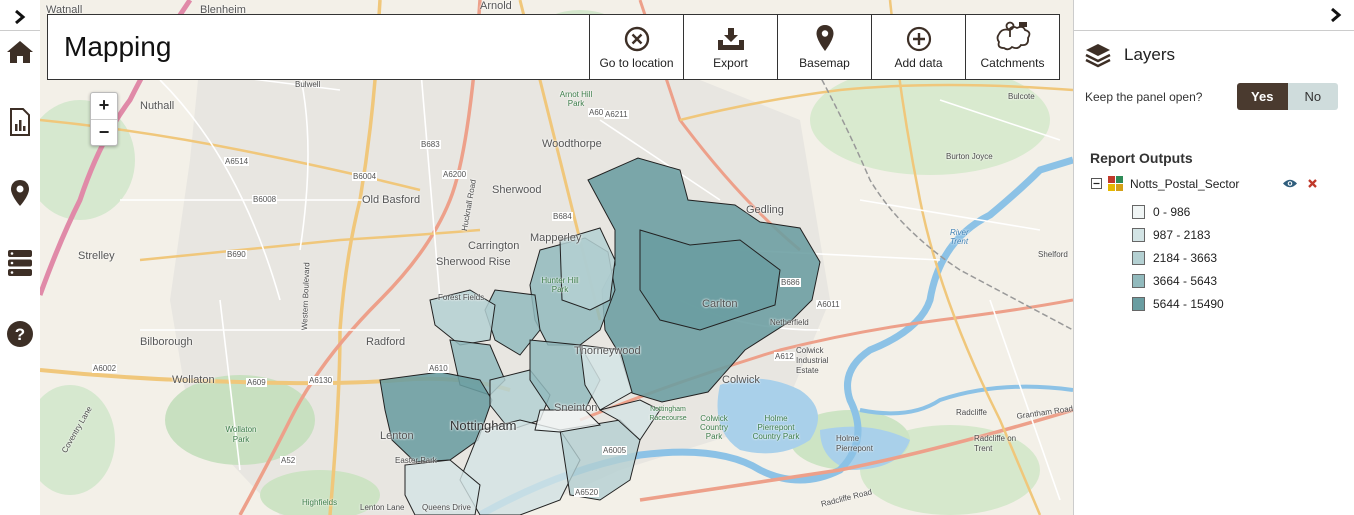  What do you see at coordinates (288, 460) in the screenshot?
I see `map-label-road: A52` at bounding box center [288, 460].